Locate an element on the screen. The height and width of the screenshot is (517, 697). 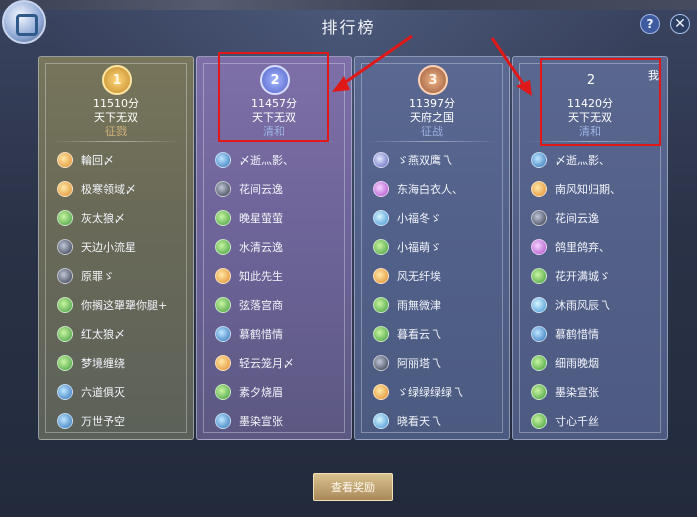
list-item: 雨無微津 is located at coordinates (439, 304).